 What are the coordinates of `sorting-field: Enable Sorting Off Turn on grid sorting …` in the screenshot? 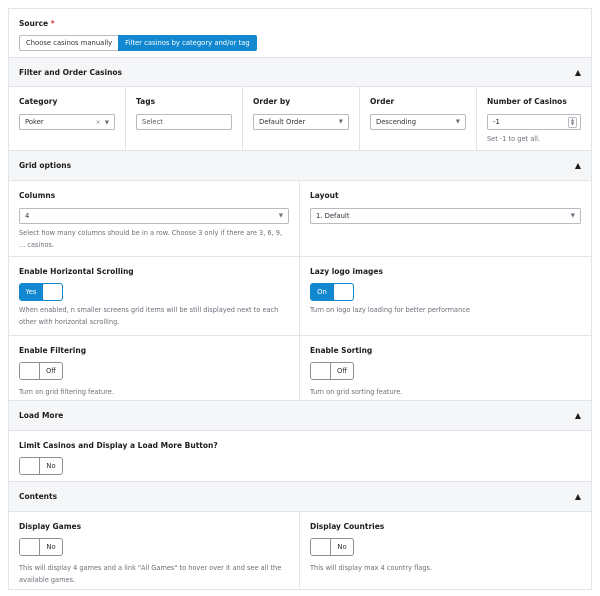 It's located at (445, 368).